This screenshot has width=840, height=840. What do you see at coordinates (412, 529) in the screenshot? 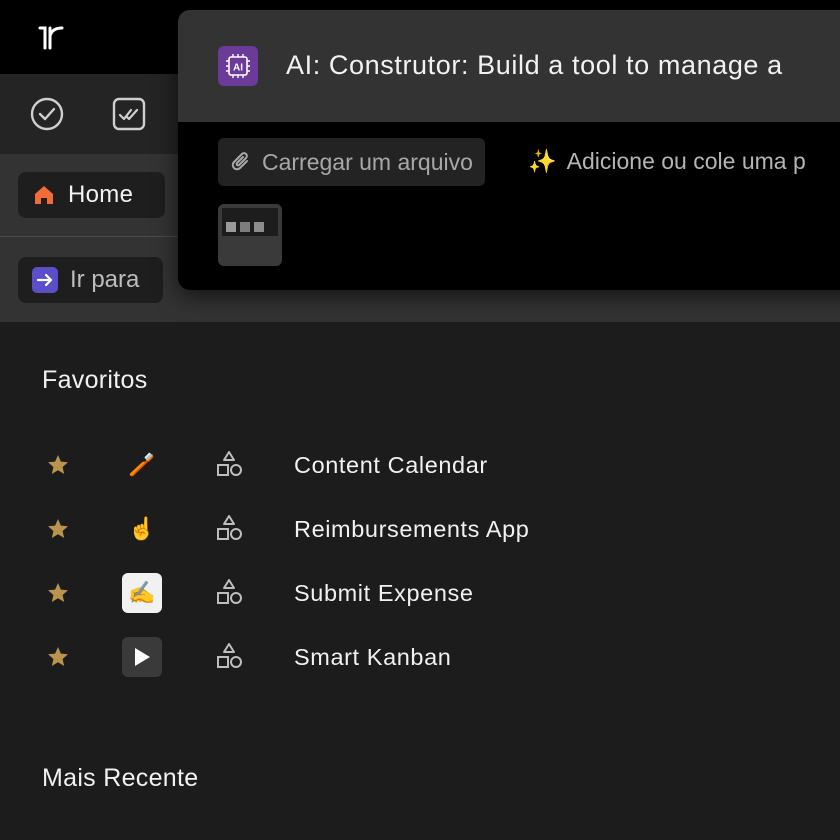
I see `favorite-item-name: Reimbursements App` at bounding box center [412, 529].